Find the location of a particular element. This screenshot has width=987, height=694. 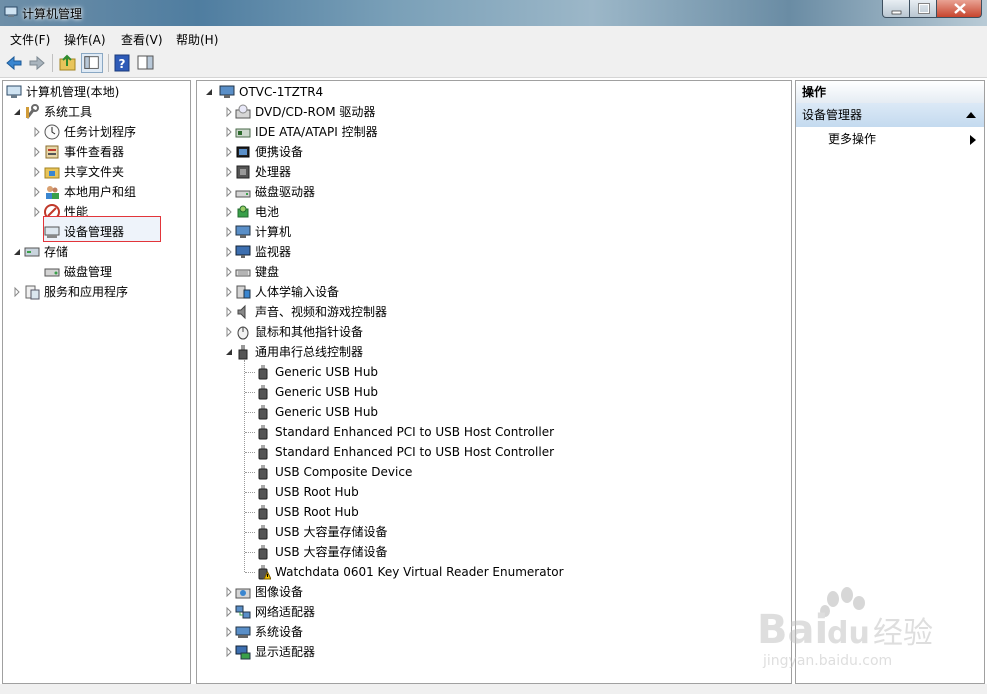

tree-item-label: 设备管理器 is located at coordinates (94, 232).